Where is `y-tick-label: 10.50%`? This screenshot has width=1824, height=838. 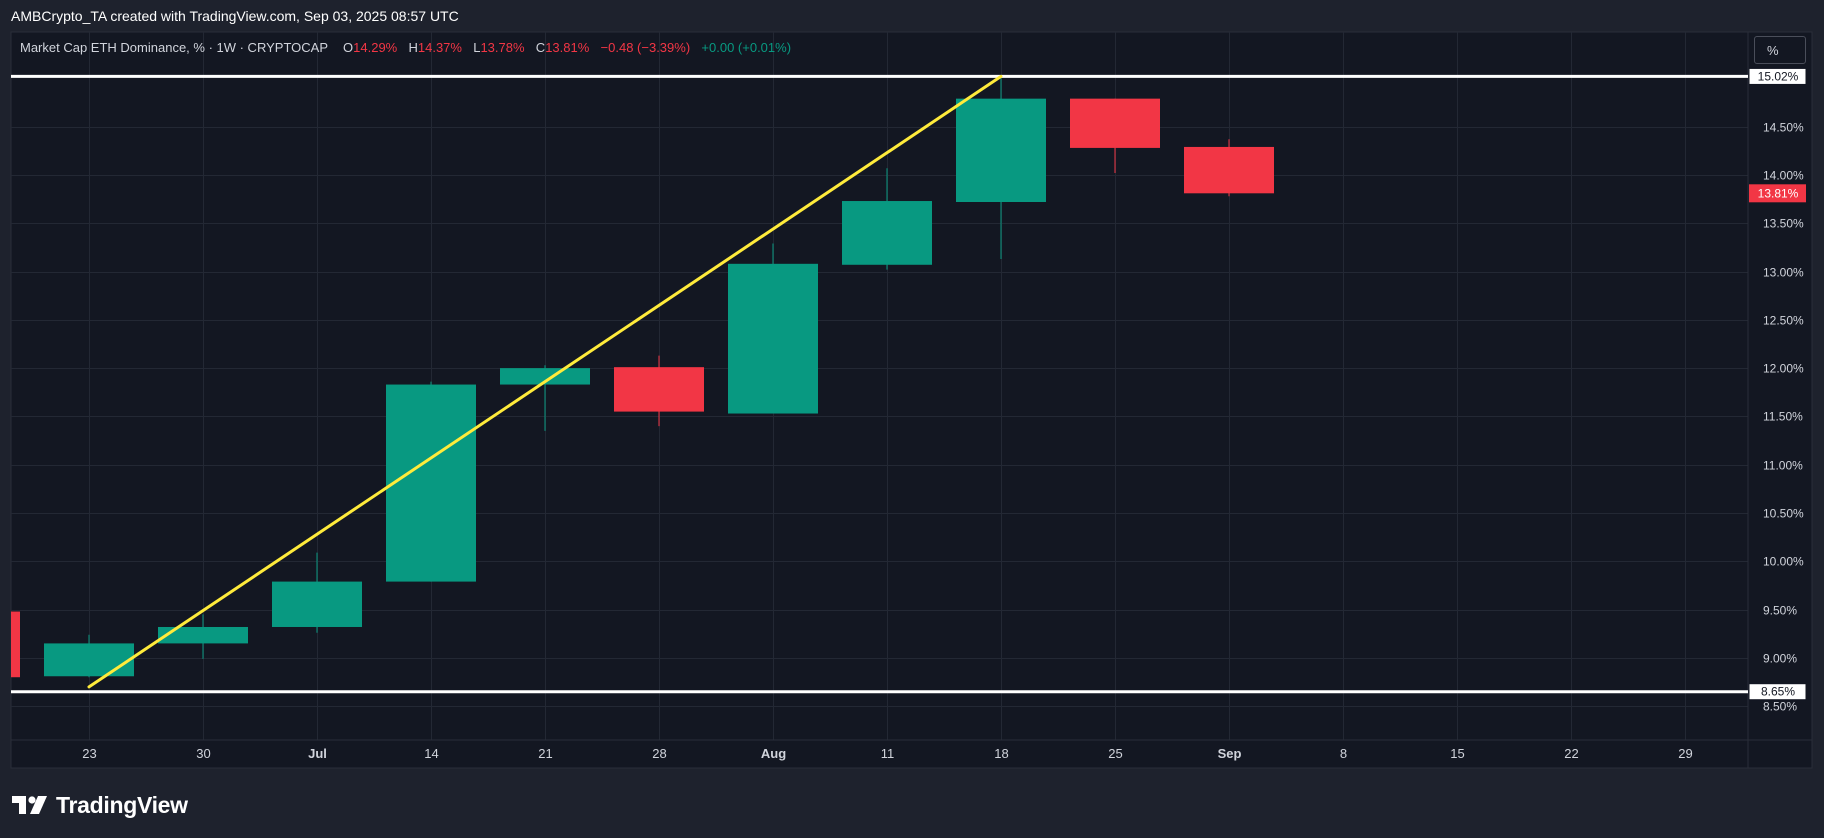 y-tick-label: 10.50% is located at coordinates (1783, 514).